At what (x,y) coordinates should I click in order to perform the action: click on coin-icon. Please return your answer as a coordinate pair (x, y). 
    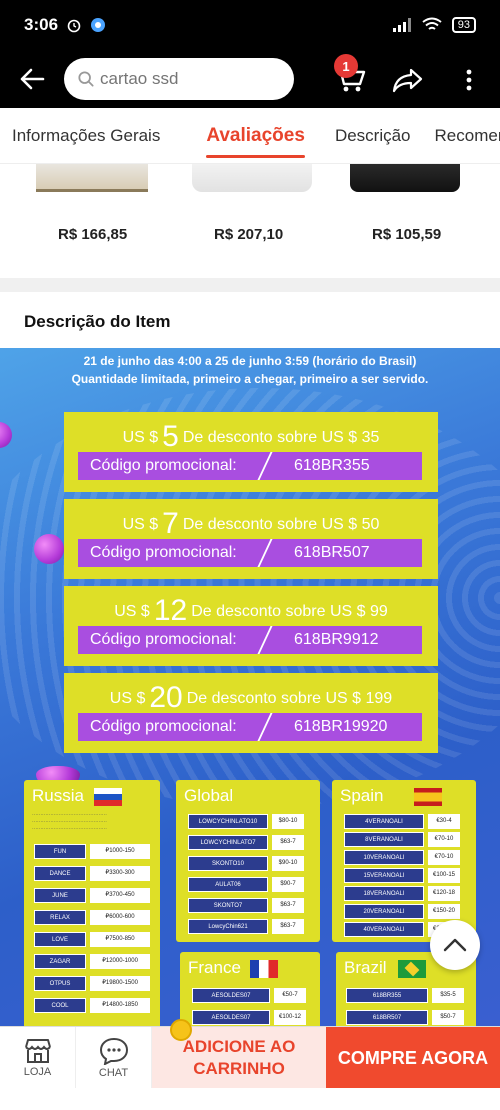
    Looking at the image, I should click on (181, 1030).